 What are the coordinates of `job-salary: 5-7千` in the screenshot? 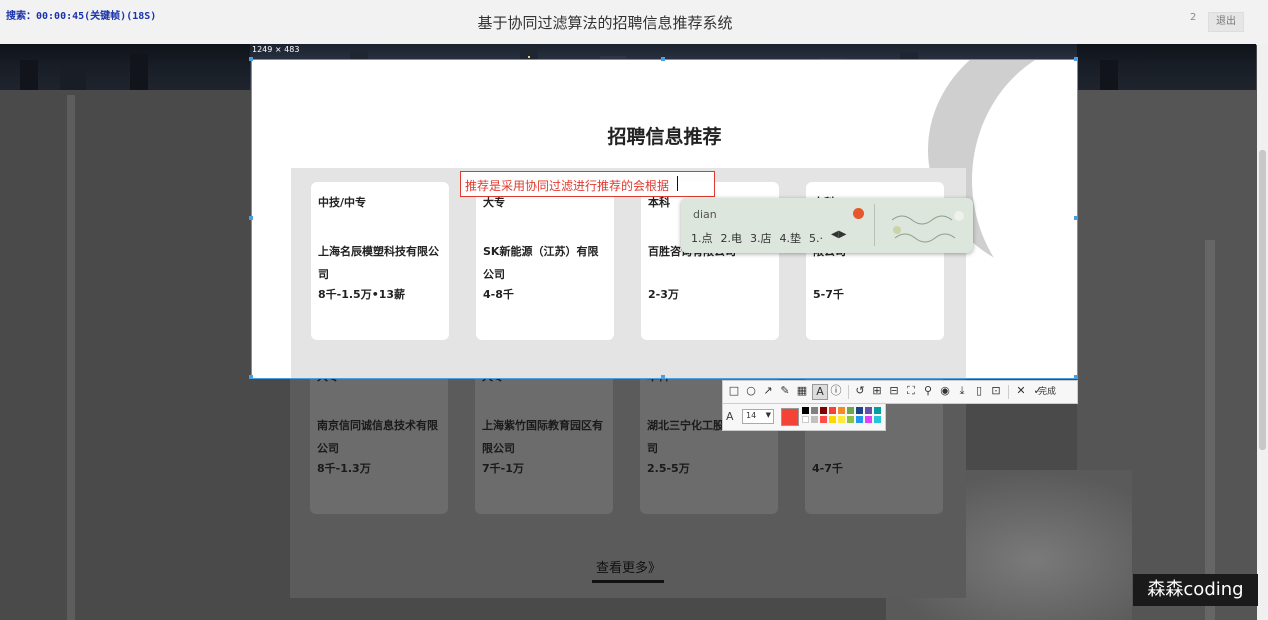 It's located at (828, 294).